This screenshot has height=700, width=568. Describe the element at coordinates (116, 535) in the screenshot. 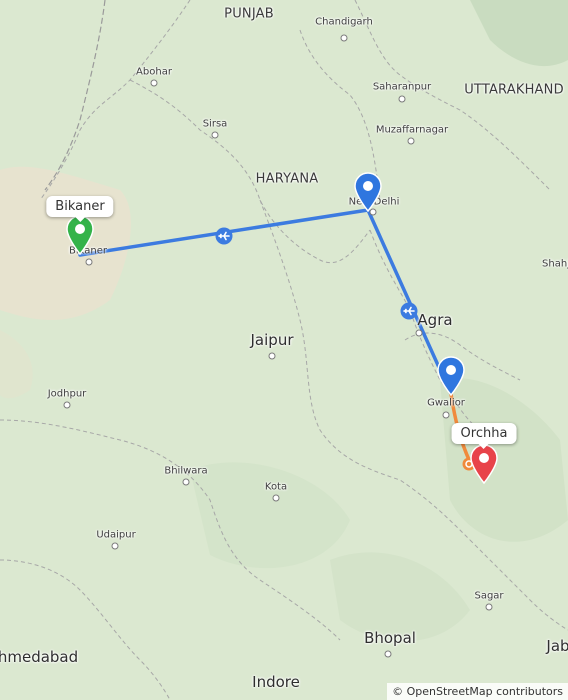

I see `city-label-udaipur: Udaipur` at that location.